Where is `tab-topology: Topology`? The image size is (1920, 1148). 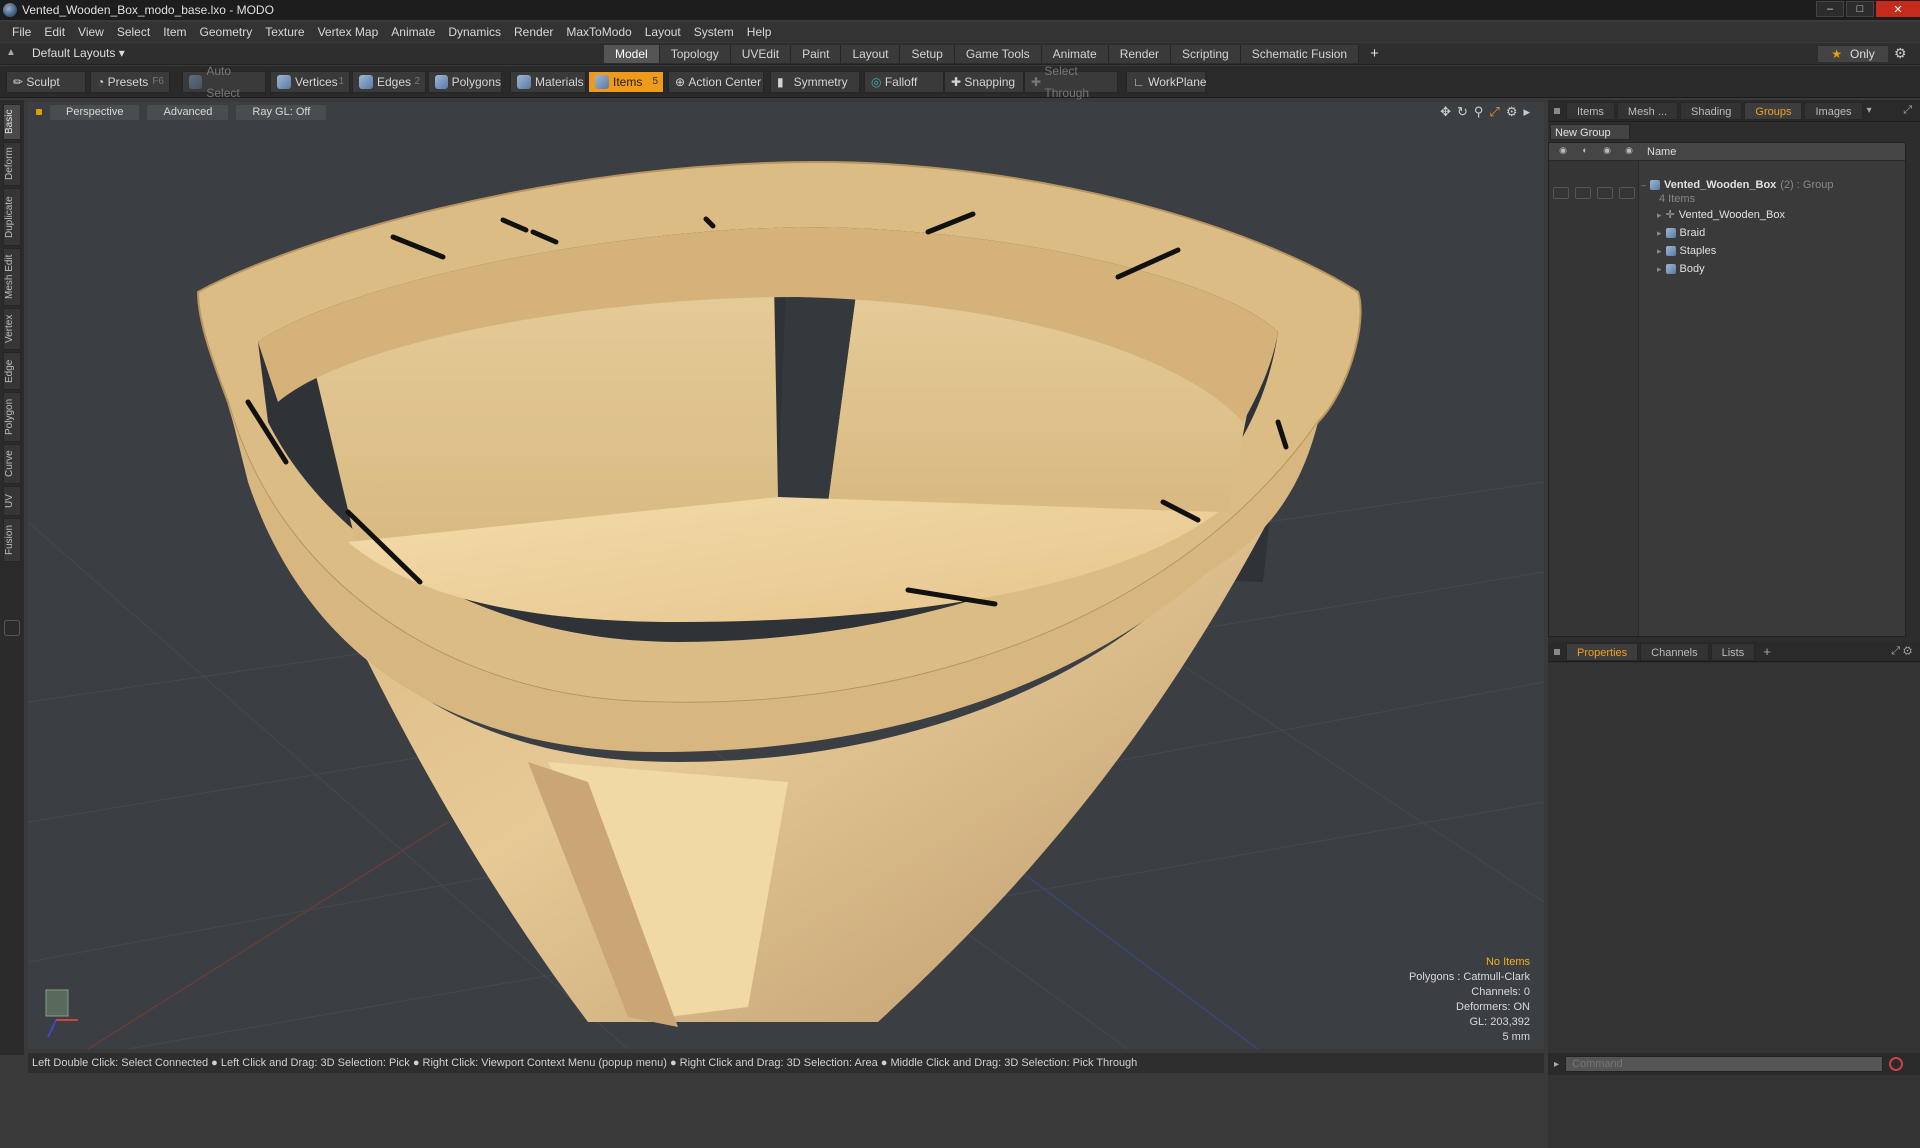 tab-topology: Topology is located at coordinates (695, 54).